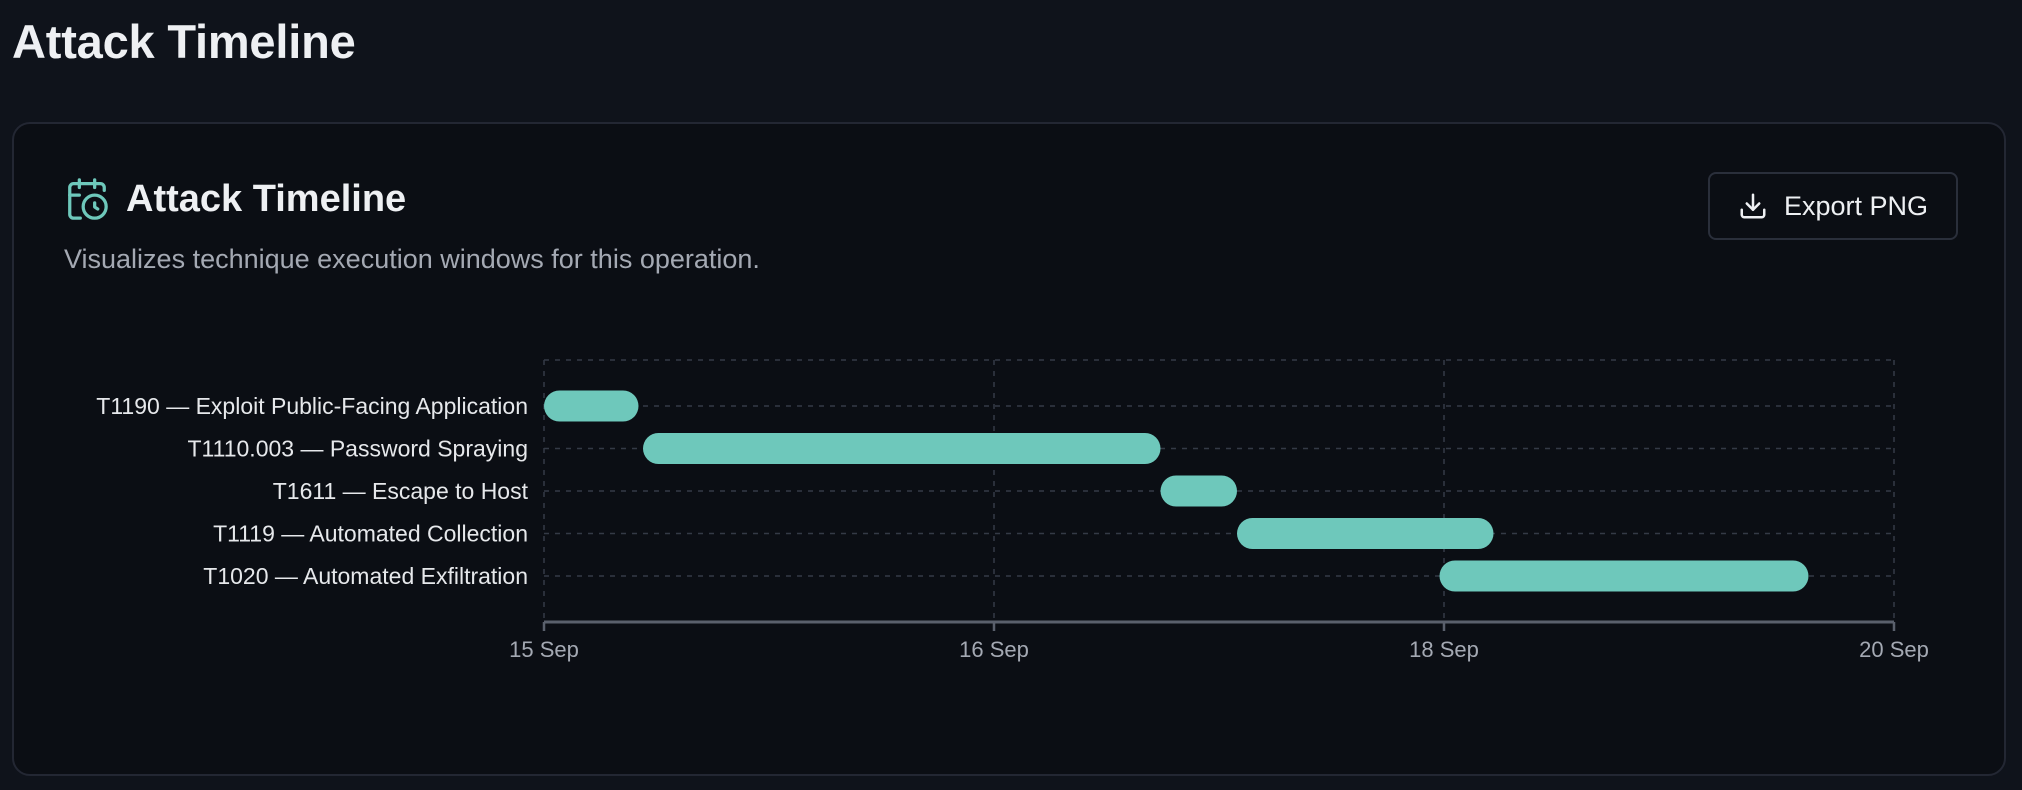 The image size is (2022, 790). What do you see at coordinates (1444, 649) in the screenshot?
I see `x-tick-label: 18 Sep` at bounding box center [1444, 649].